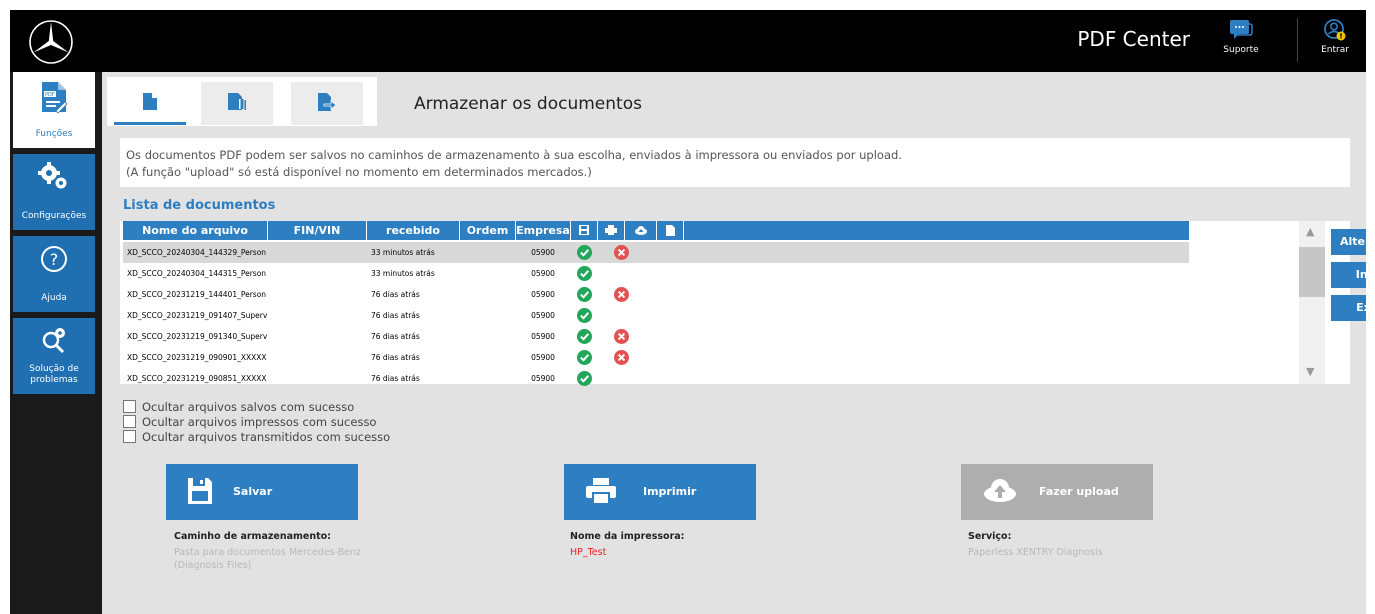 Image resolution: width=1375 pixels, height=614 pixels. I want to click on service-value: Paperless XENTRY Diagnosis, so click(1035, 552).